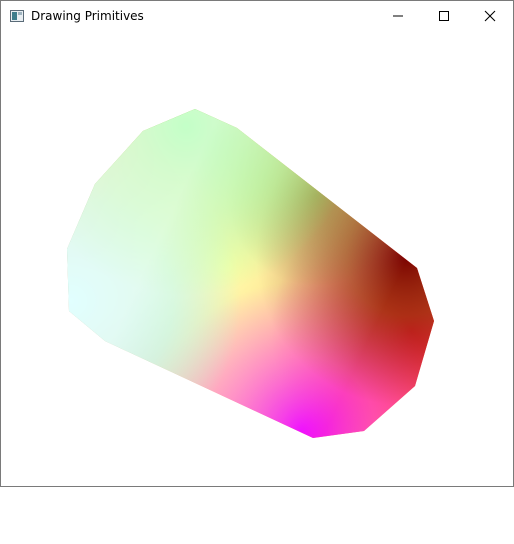 This screenshot has height=544, width=514. I want to click on maximize-button, so click(444, 16).